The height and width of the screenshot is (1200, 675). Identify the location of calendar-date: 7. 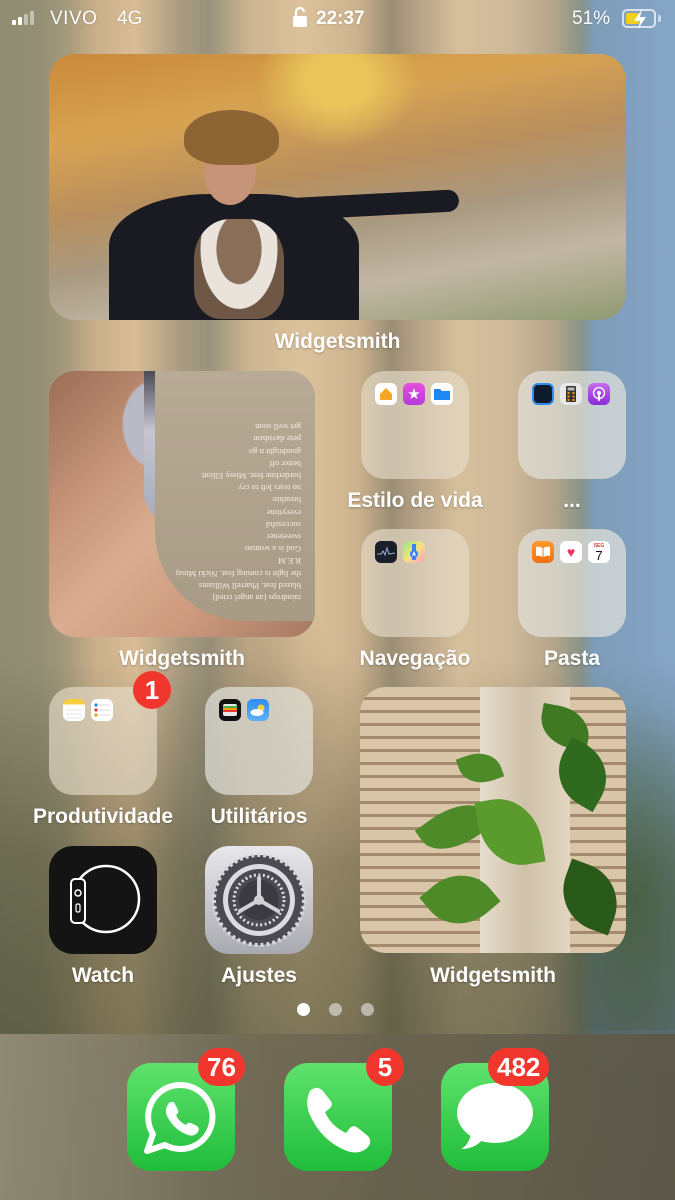
(599, 555).